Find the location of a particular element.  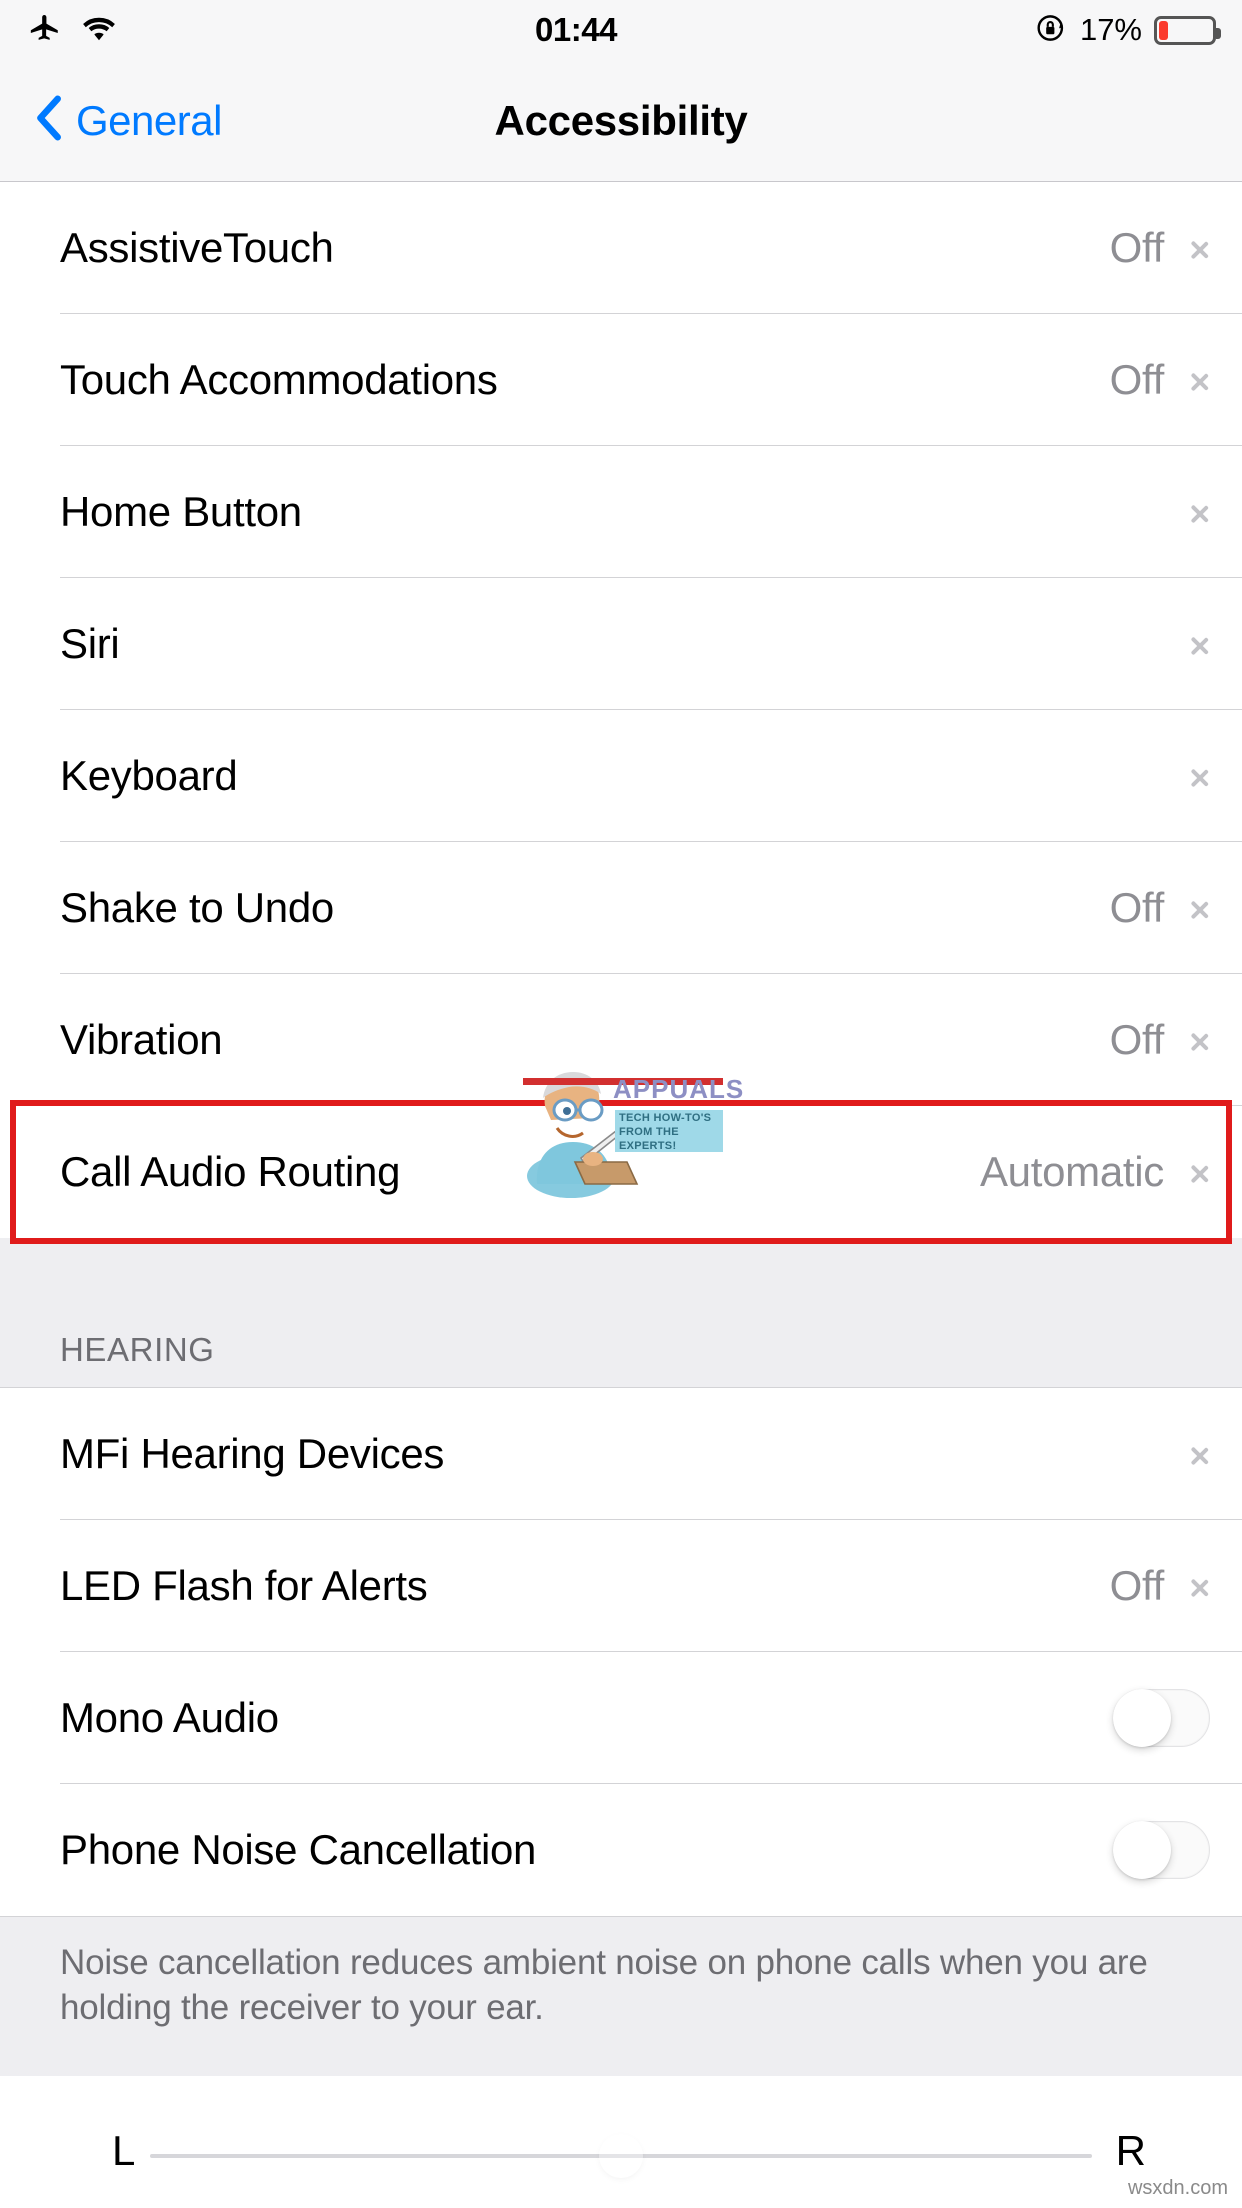

hearing-section-header-label: HEARING is located at coordinates (137, 1349).